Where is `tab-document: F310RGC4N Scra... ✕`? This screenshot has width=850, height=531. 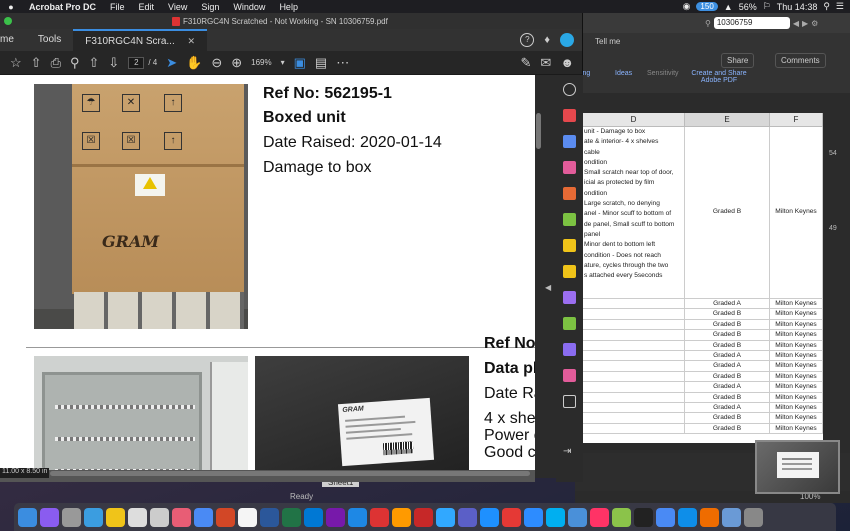
tab-document: F310RGC4N Scra... ✕ is located at coordinates (140, 40).